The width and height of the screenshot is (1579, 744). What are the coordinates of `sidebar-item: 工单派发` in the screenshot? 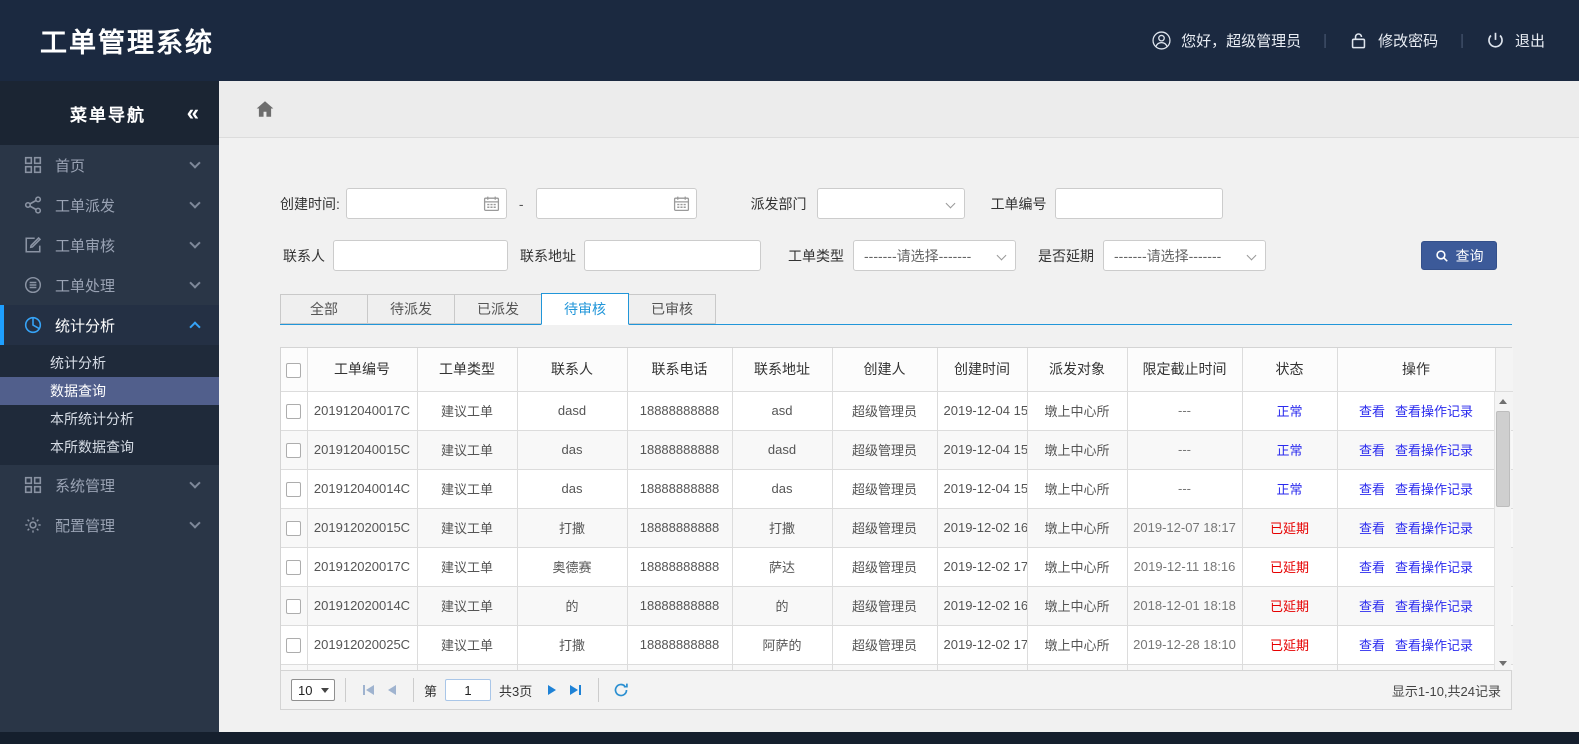 It's located at (109, 205).